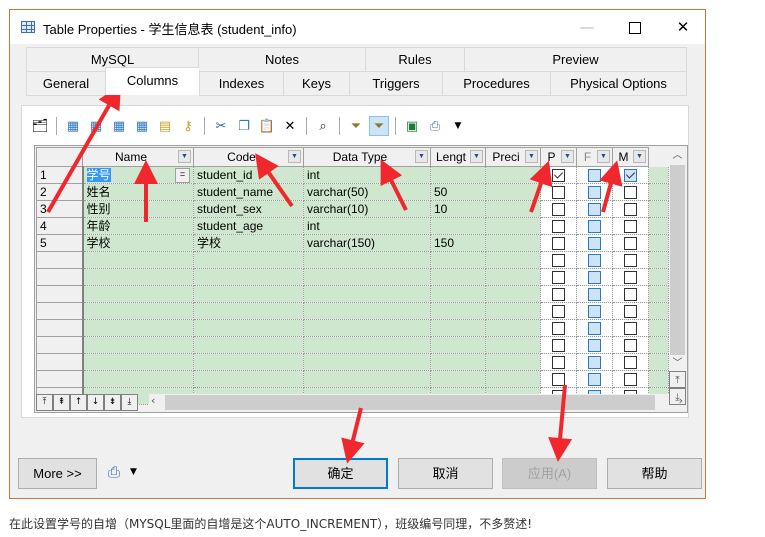 The image size is (765, 537). What do you see at coordinates (445, 473) in the screenshot?
I see `cancel-button: 取消` at bounding box center [445, 473].